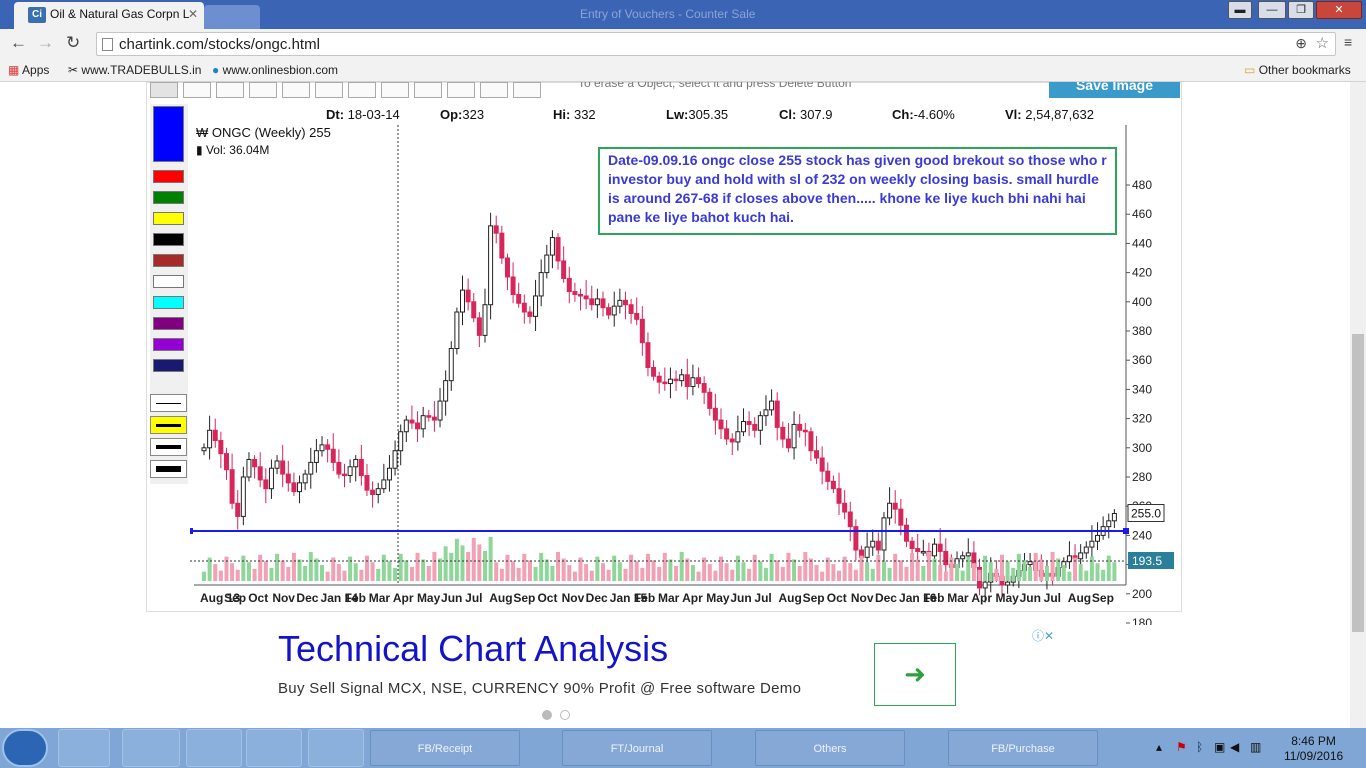  What do you see at coordinates (445, 748) in the screenshot?
I see `taskbar-window-receipt: FB/Receipt` at bounding box center [445, 748].